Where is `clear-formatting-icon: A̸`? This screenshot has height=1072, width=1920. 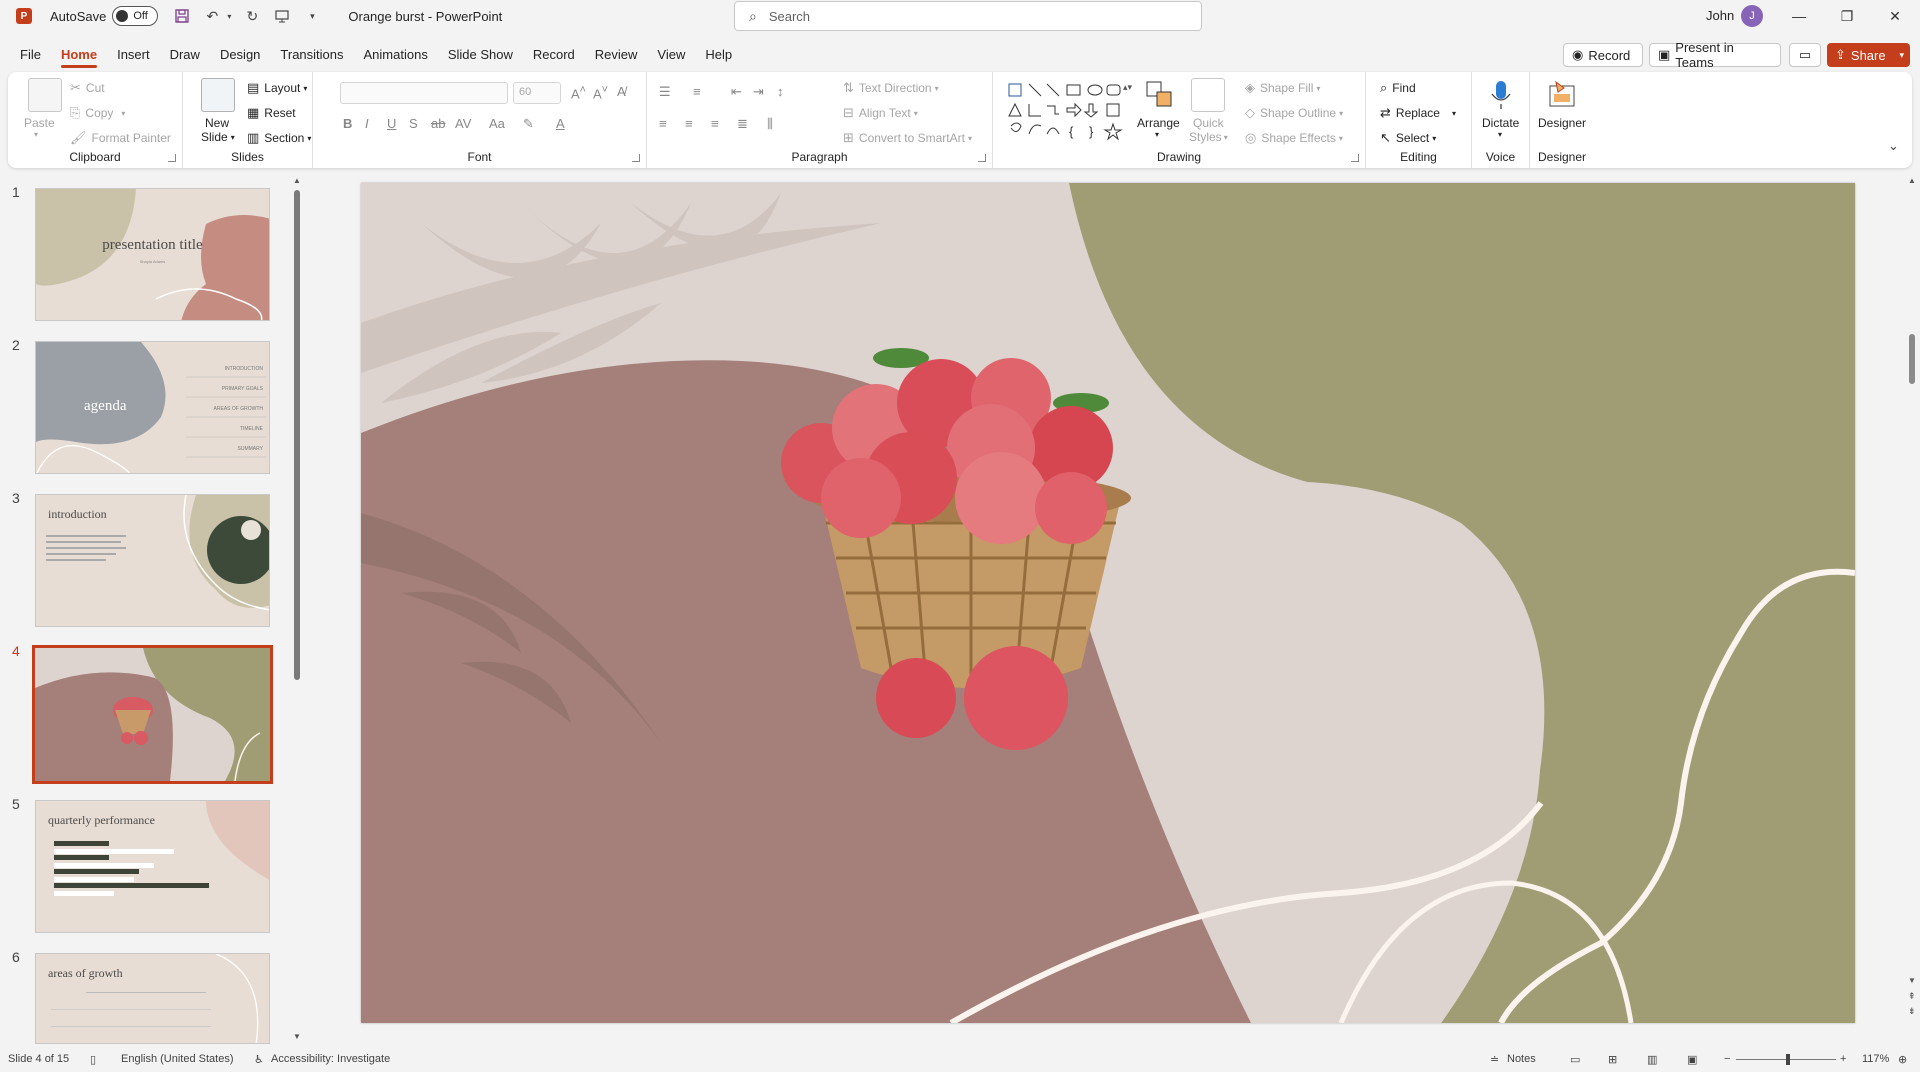
clear-formatting-icon: A̸ is located at coordinates (621, 91).